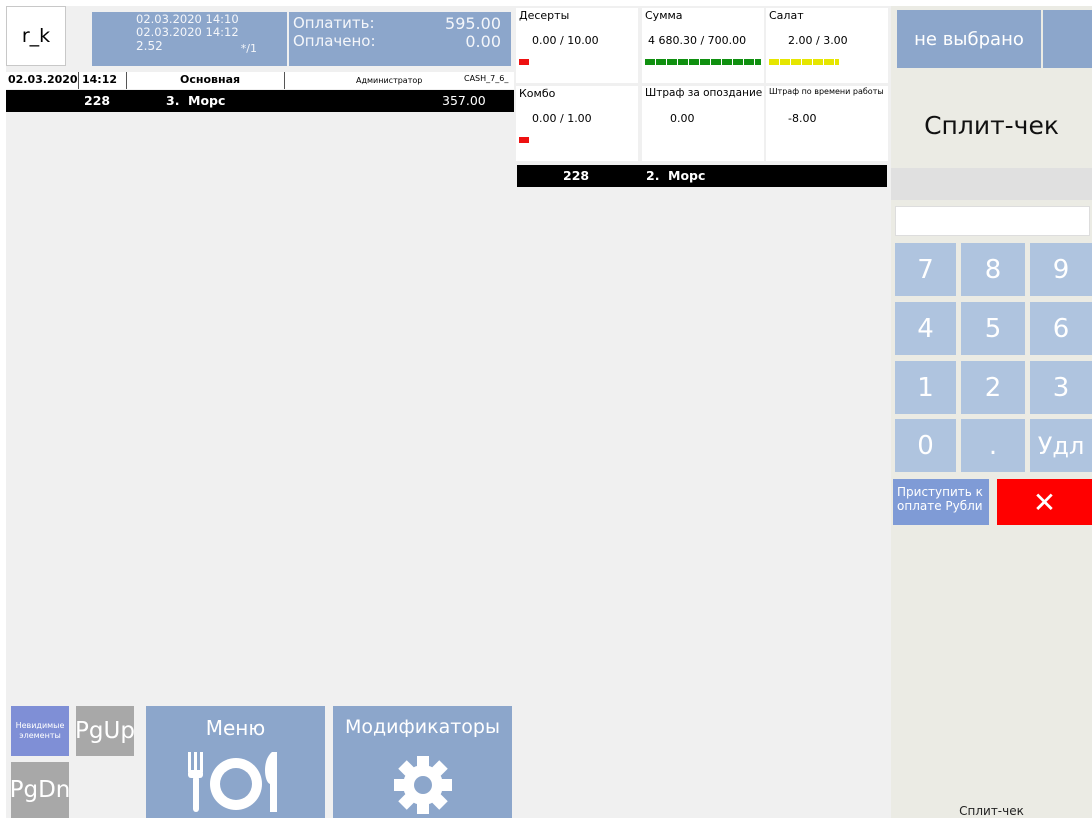 This screenshot has height=818, width=1092. Describe the element at coordinates (704, 93) in the screenshot. I see `promo-title: Штраф за опоздание` at that location.